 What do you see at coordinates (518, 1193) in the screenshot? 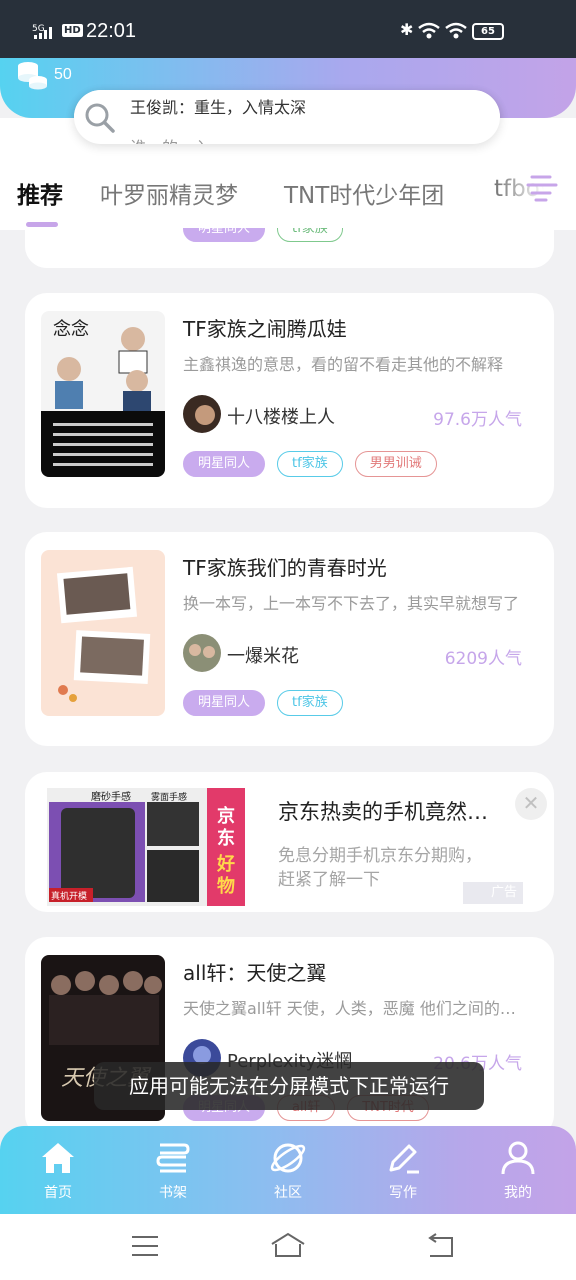
I see `nav-label: 我的` at bounding box center [518, 1193].